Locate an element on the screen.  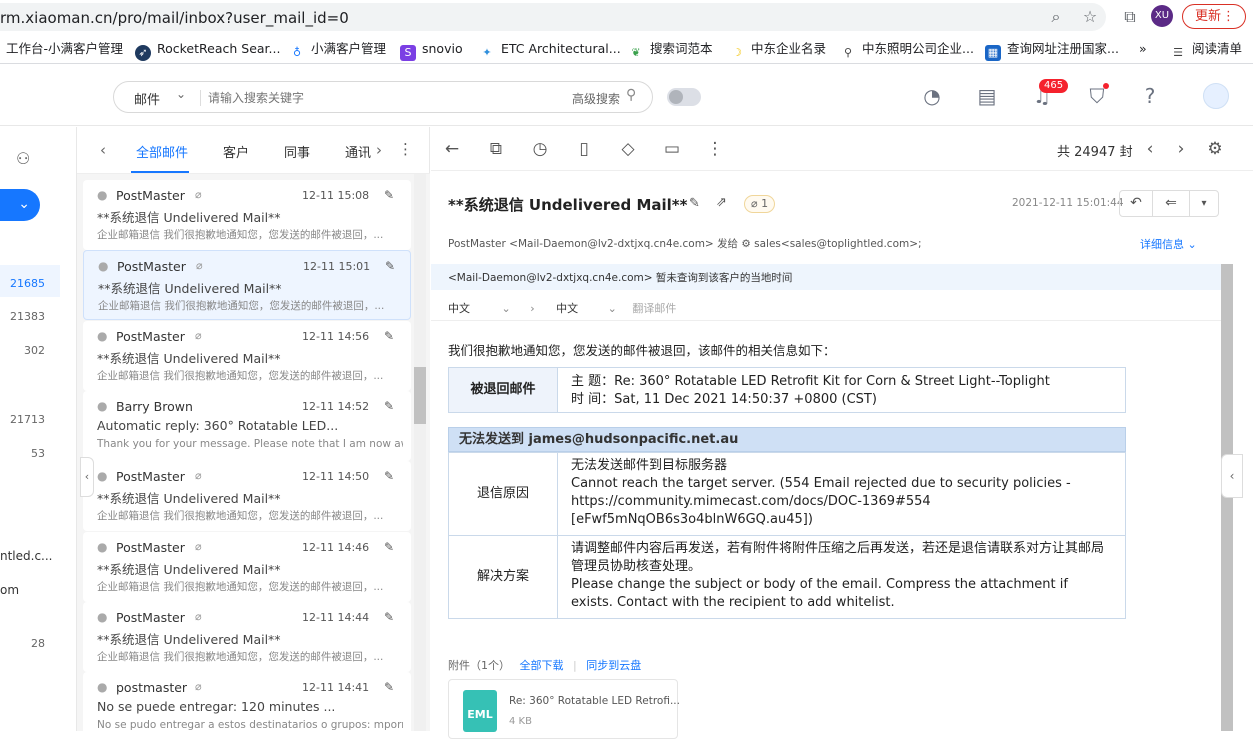
external-link-icon: ⇗ is located at coordinates (721, 202).